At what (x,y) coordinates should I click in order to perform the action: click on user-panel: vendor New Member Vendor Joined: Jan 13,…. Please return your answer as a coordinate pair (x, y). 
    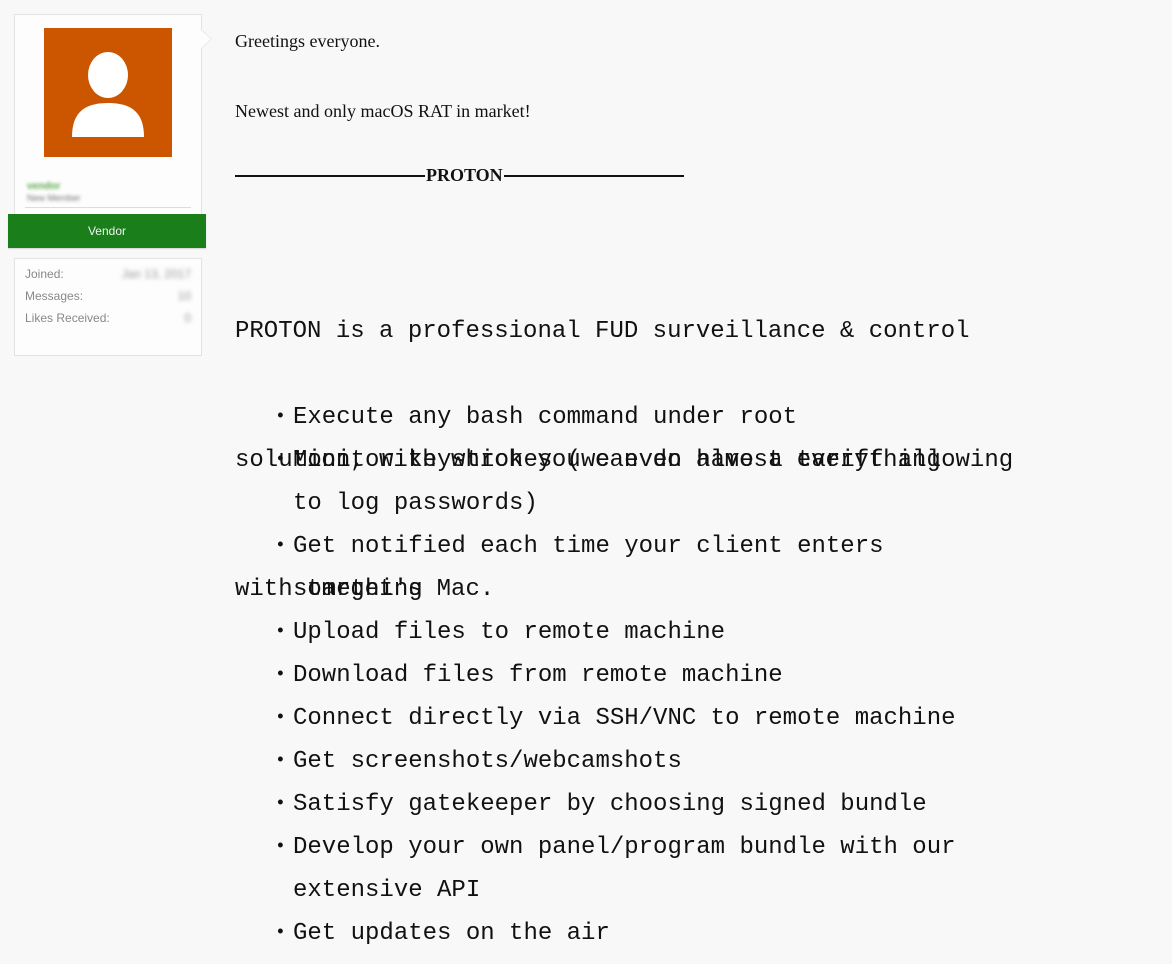
    Looking at the image, I should click on (110, 185).